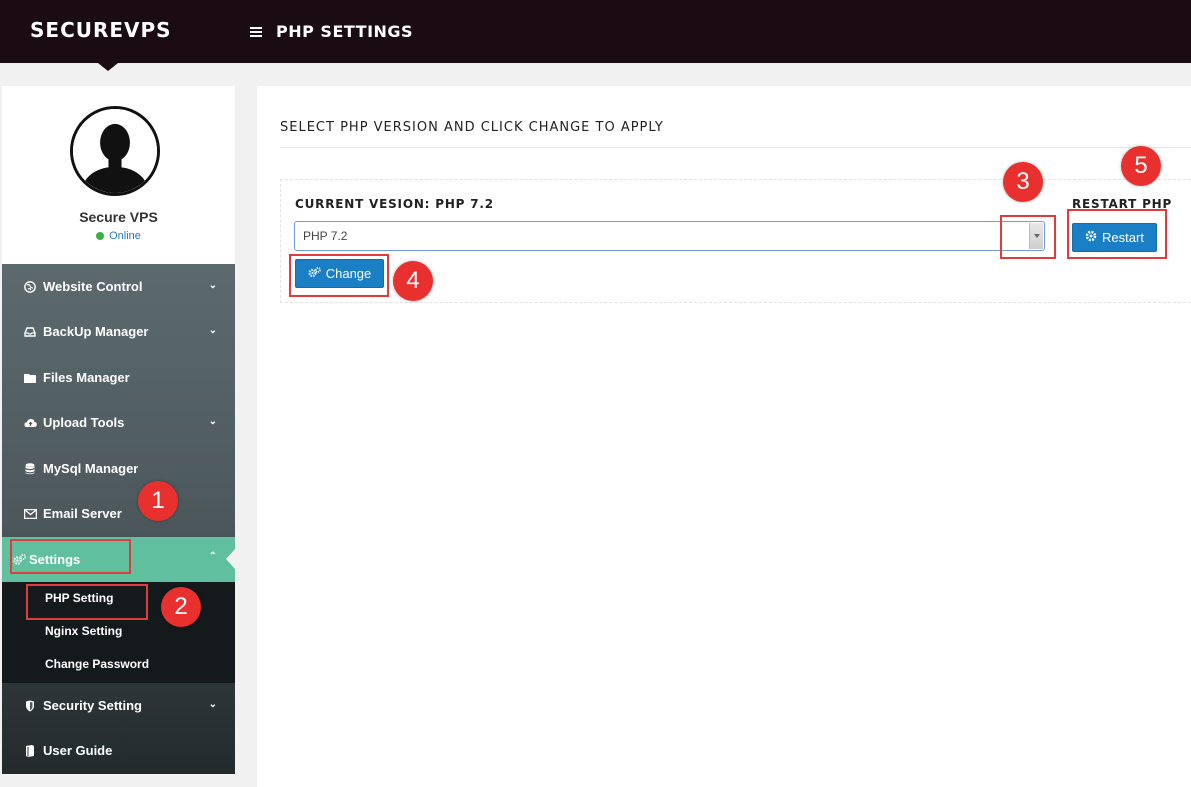  I want to click on user-profile: Secure VPS Online, so click(118, 175).